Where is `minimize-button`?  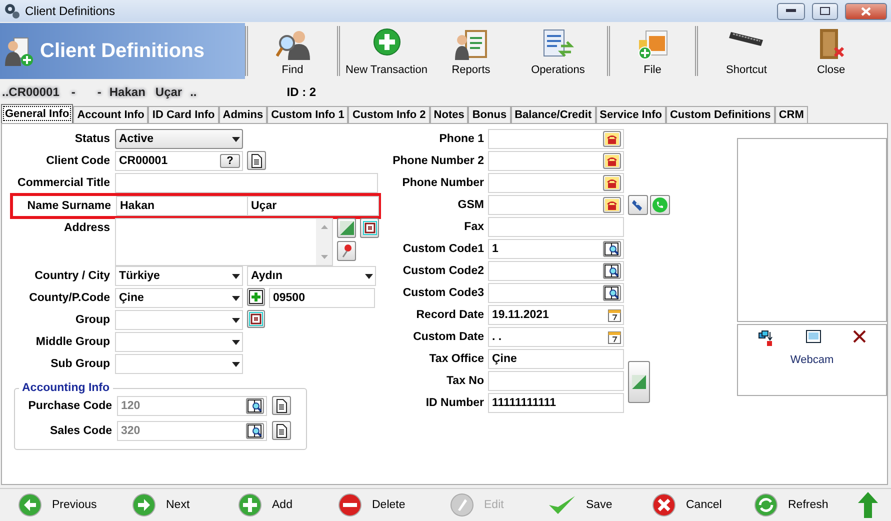 minimize-button is located at coordinates (791, 11).